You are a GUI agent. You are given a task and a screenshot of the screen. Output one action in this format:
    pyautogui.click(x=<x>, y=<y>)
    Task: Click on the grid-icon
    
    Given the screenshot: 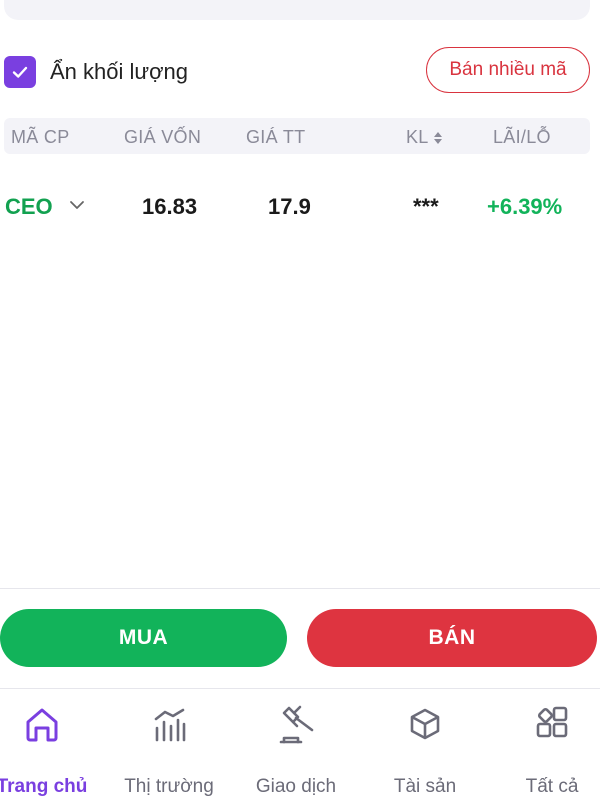 What is the action you would take?
    pyautogui.click(x=552, y=722)
    